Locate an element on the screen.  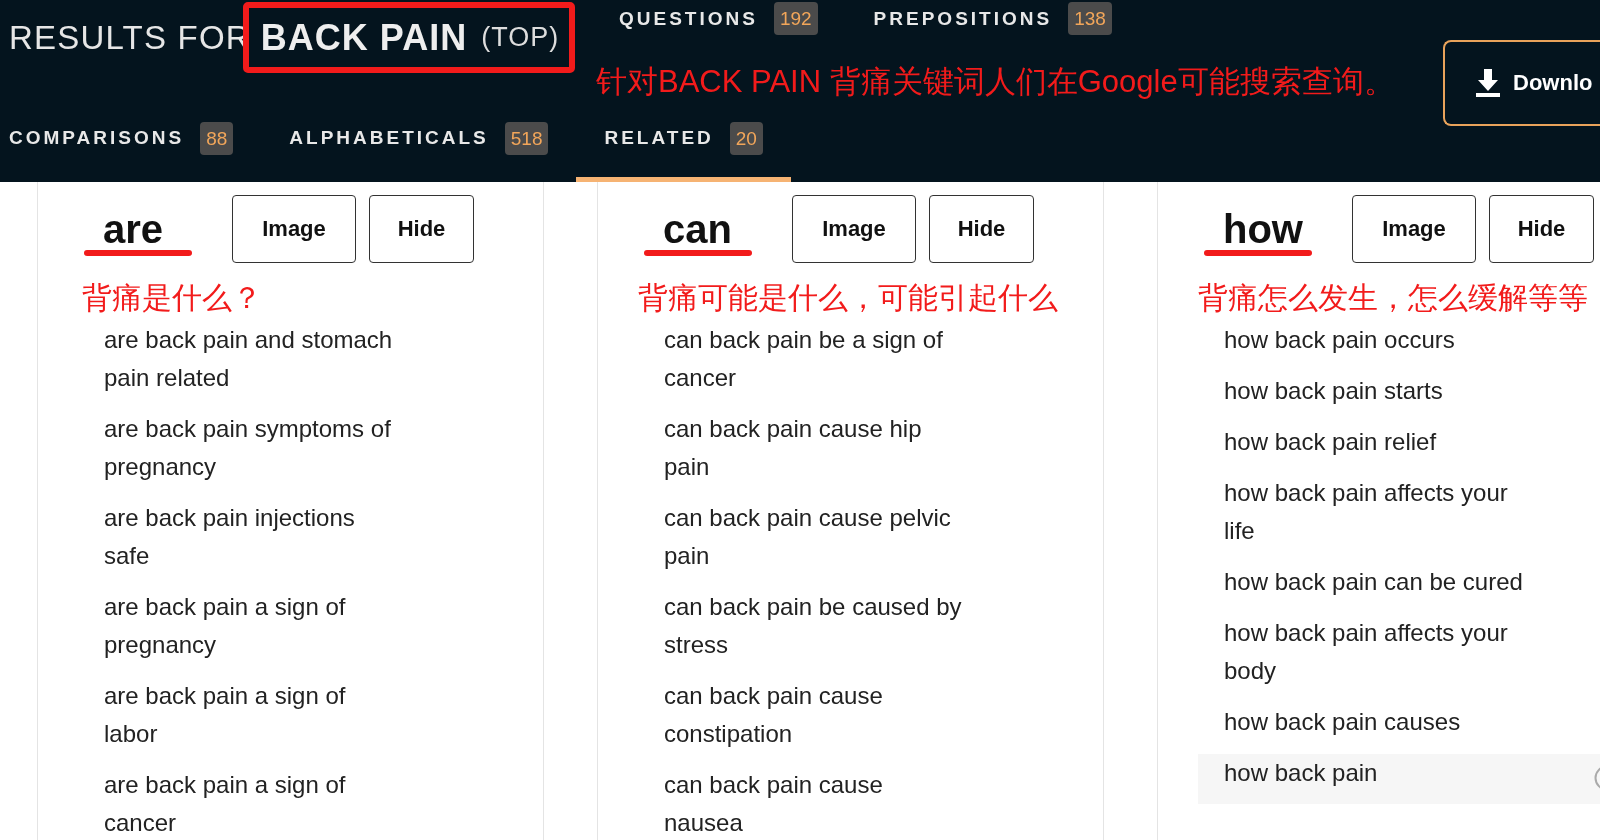
download-button: Downlo is located at coordinates (1521, 83).